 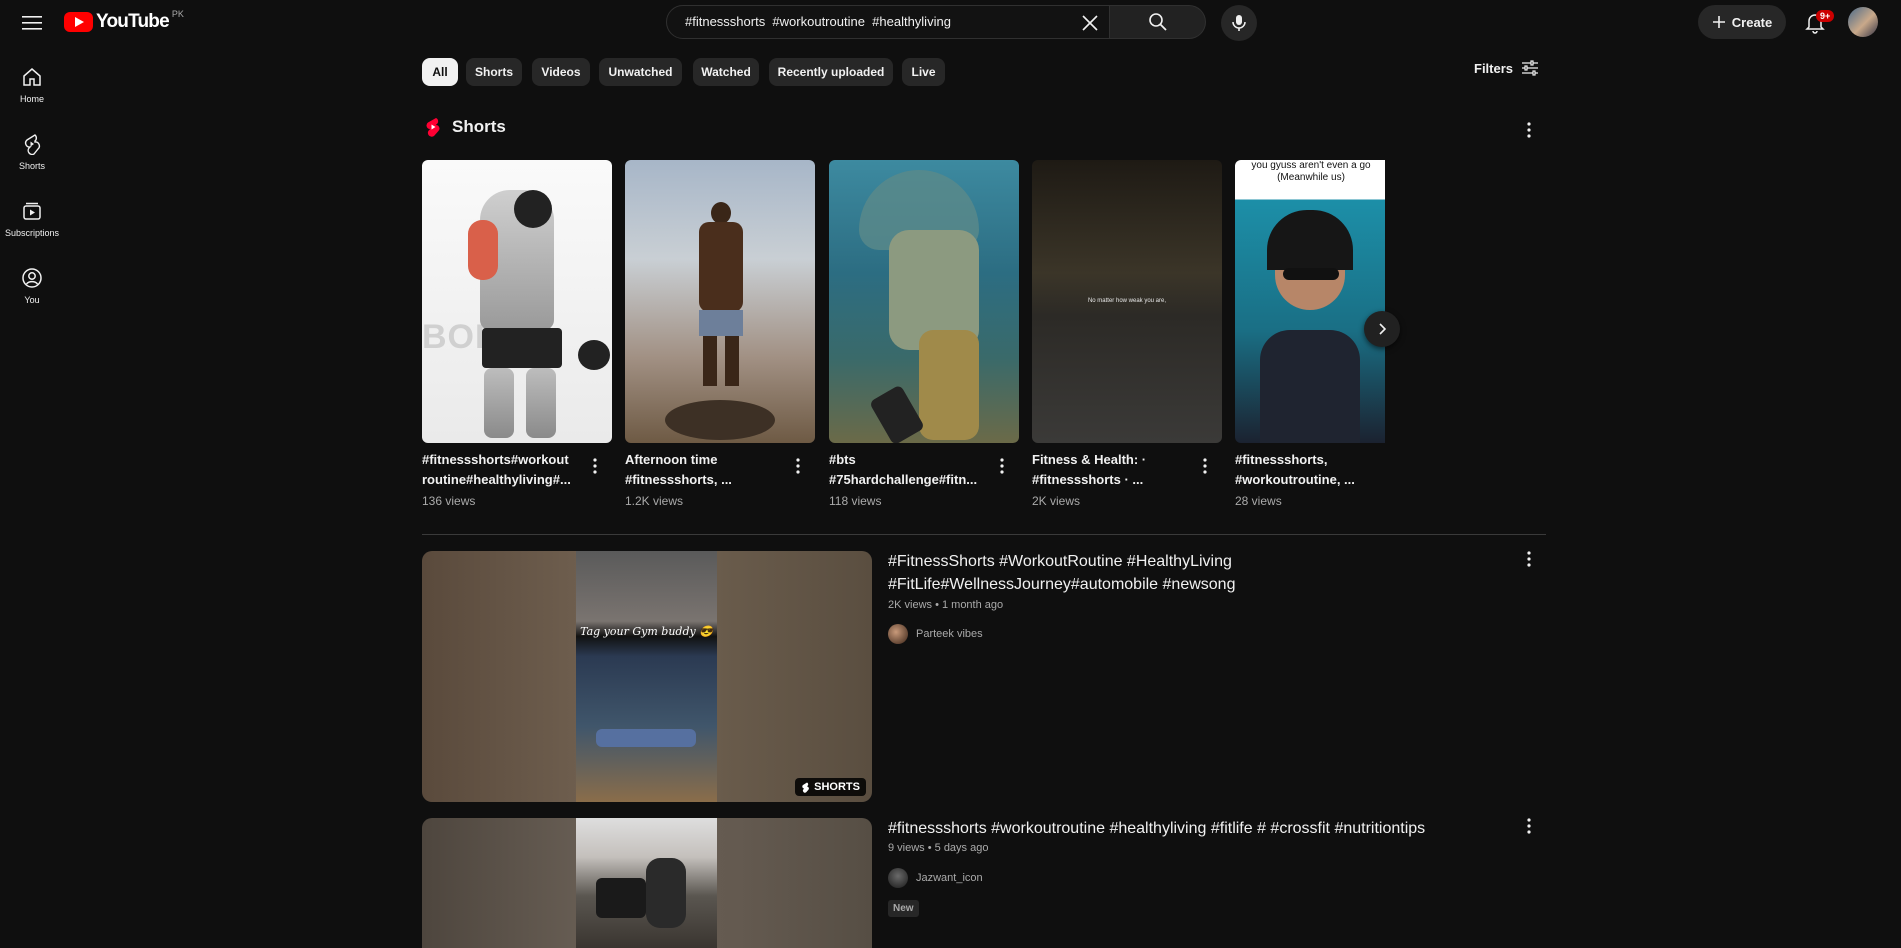 I want to click on chevron-right-icon, so click(x=1383, y=329).